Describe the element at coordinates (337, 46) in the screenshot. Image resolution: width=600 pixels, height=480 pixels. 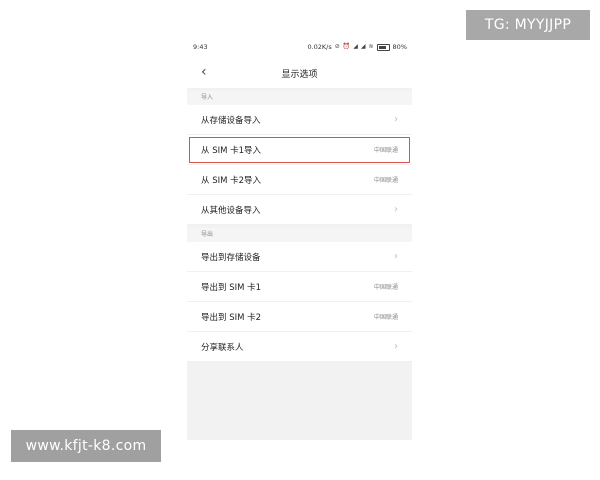
I see `sync-icon: ⊘` at that location.